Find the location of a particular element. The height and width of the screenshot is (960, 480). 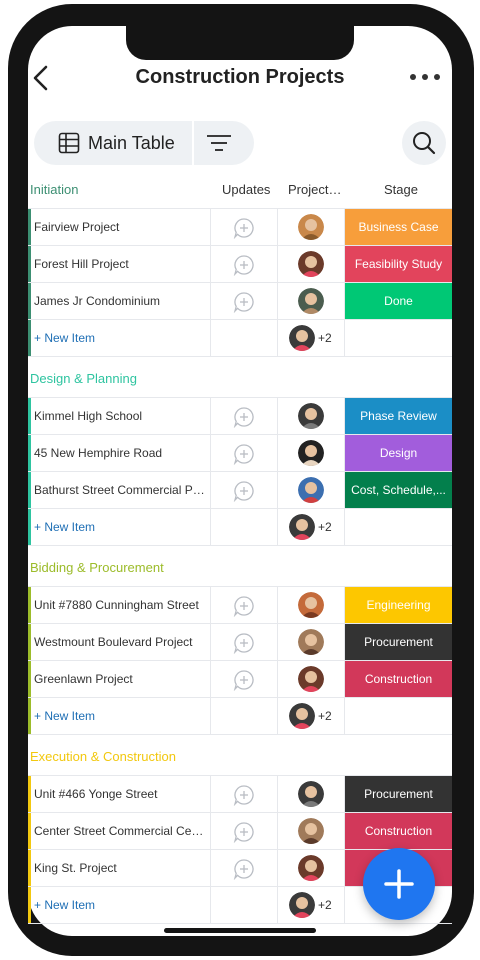

group-title: Initiation is located at coordinates (54, 189).